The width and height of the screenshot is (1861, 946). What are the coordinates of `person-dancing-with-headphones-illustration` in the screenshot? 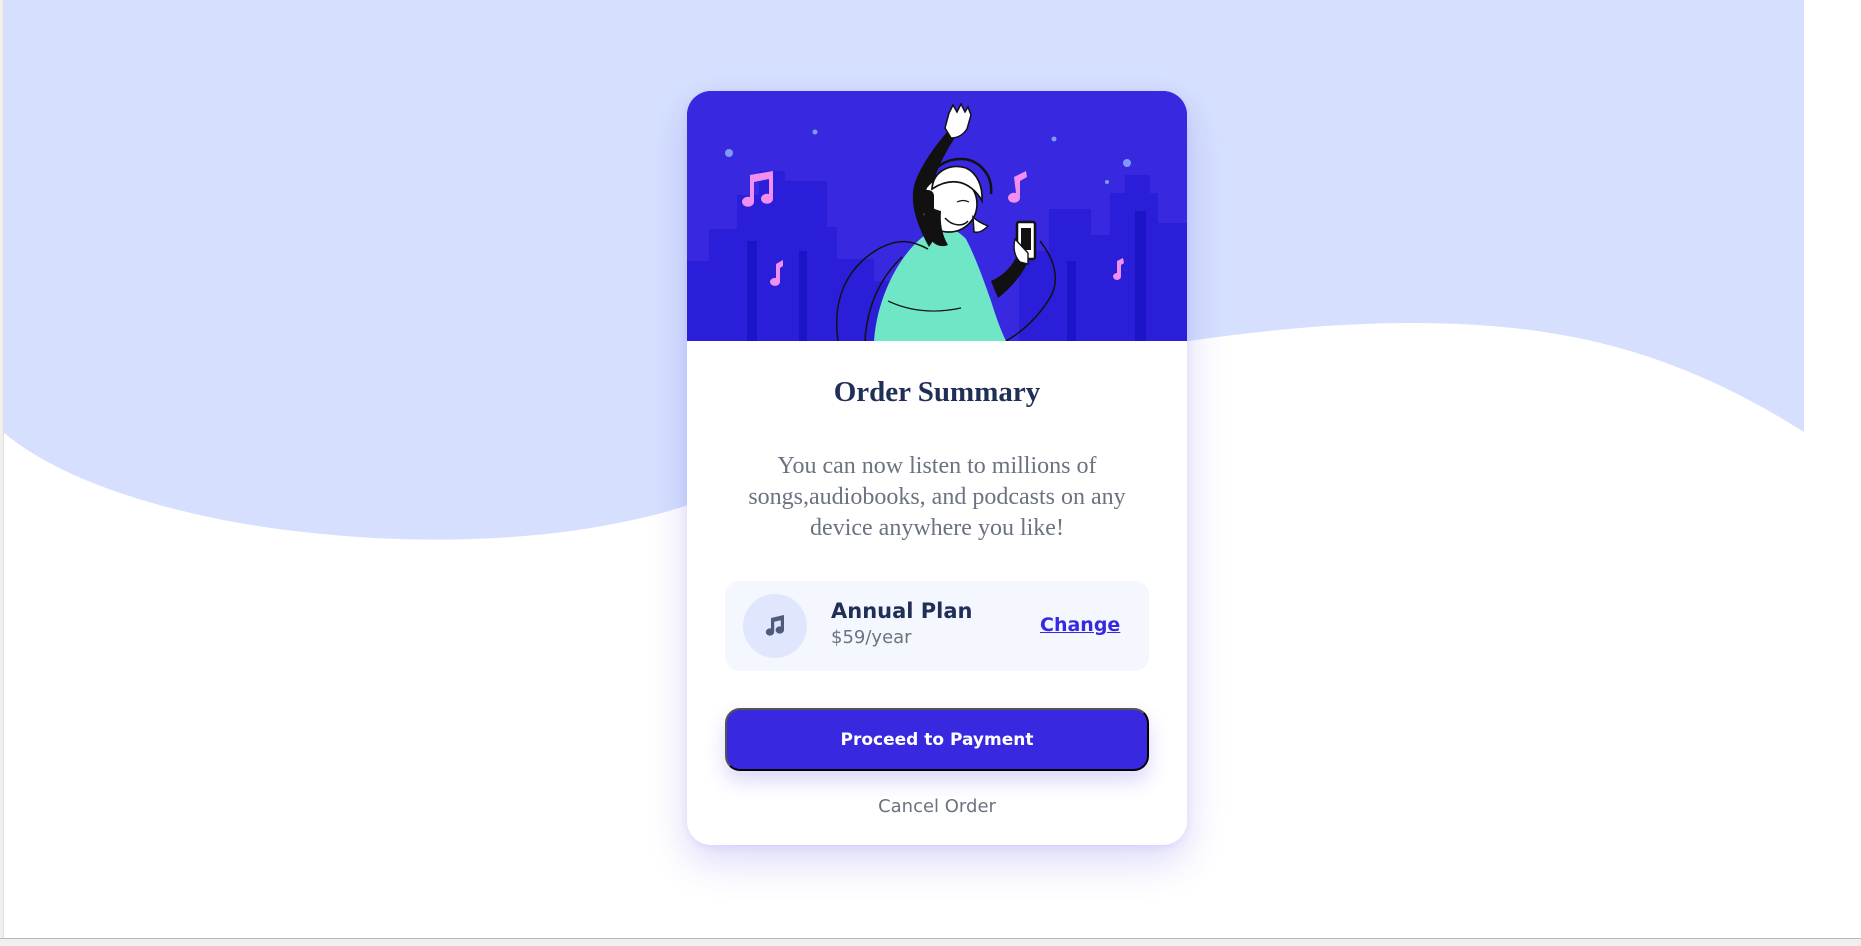 It's located at (937, 216).